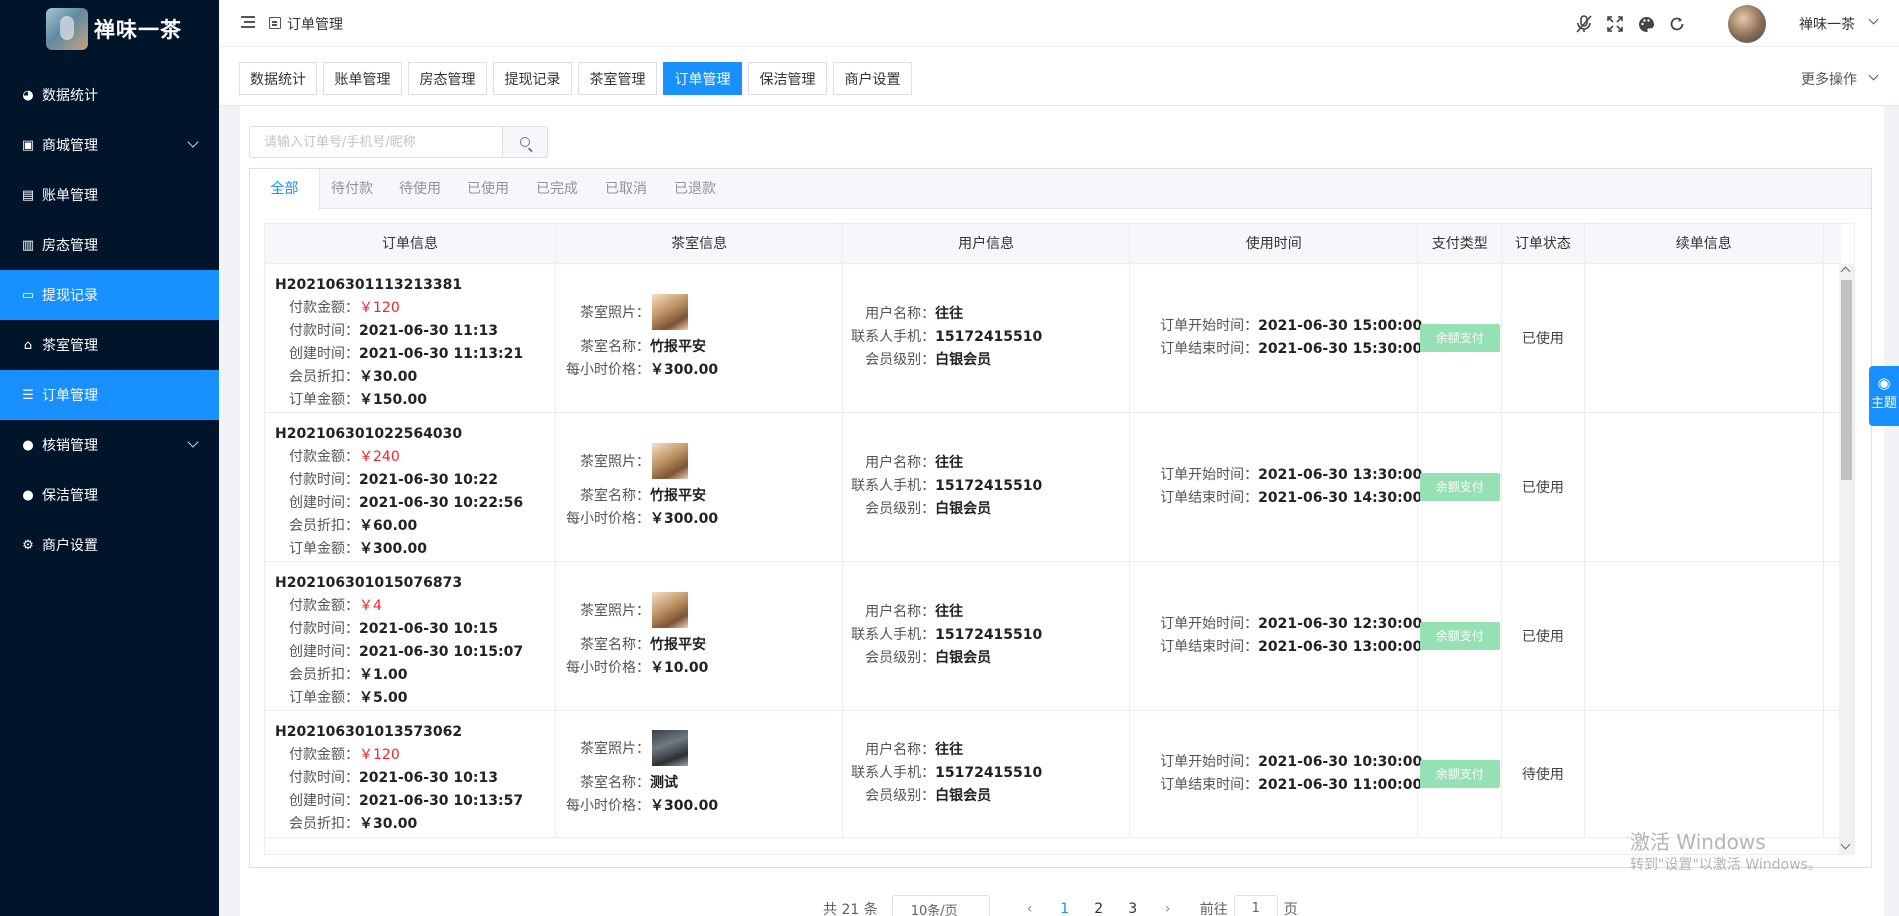 The height and width of the screenshot is (916, 1899). What do you see at coordinates (699, 774) in the screenshot?
I see `room-info-cell: 茶室照片： 茶室名称：测试 每小时价格：￥300.00` at bounding box center [699, 774].